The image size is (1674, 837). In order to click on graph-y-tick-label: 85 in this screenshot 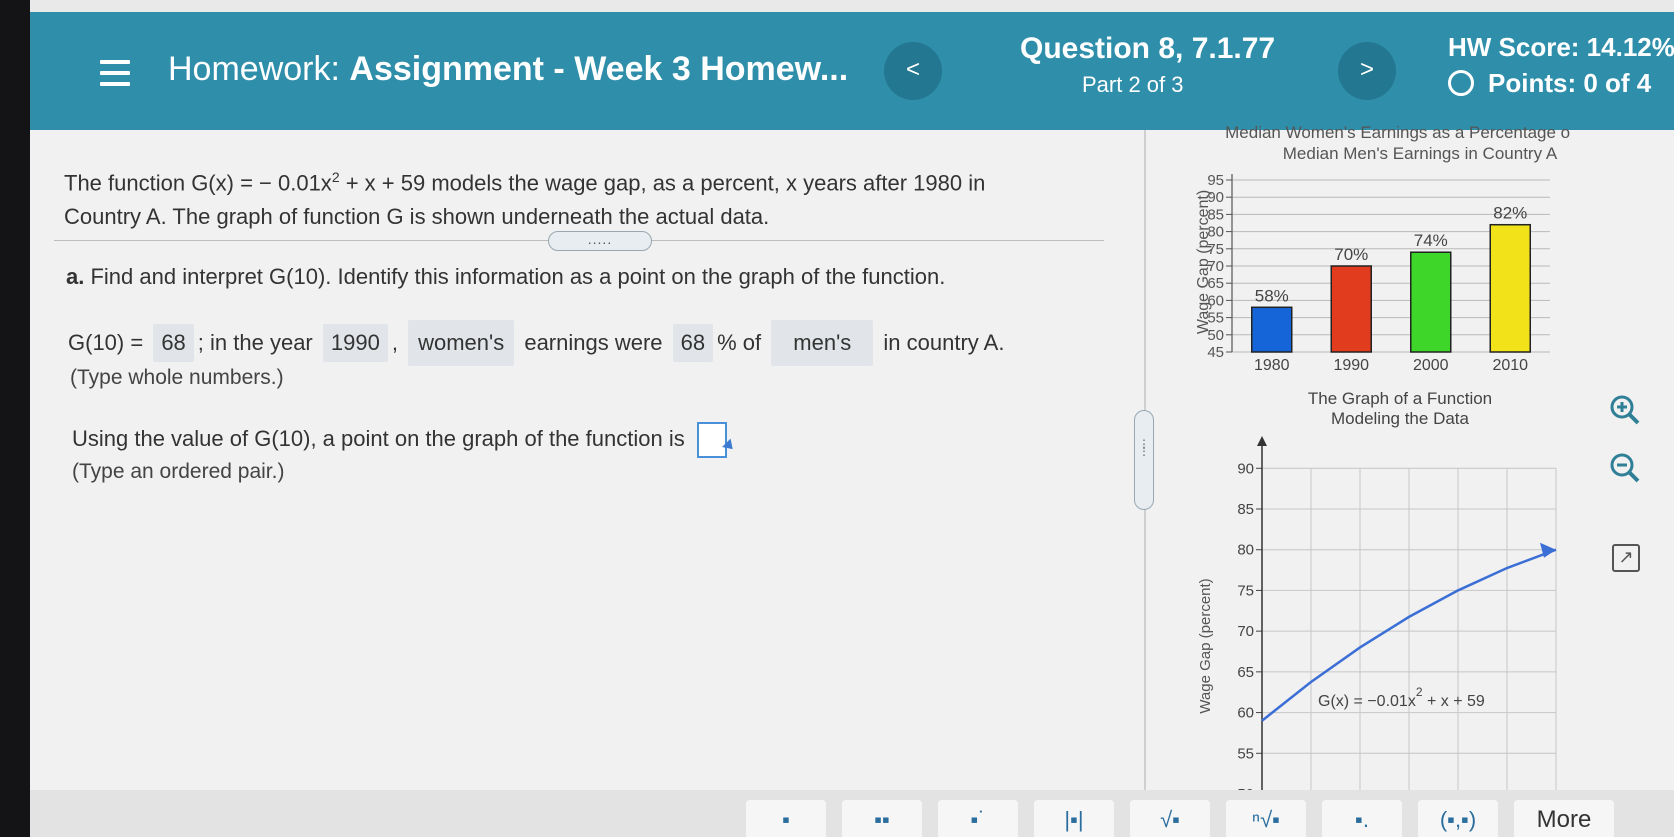, I will do `click(1245, 509)`.